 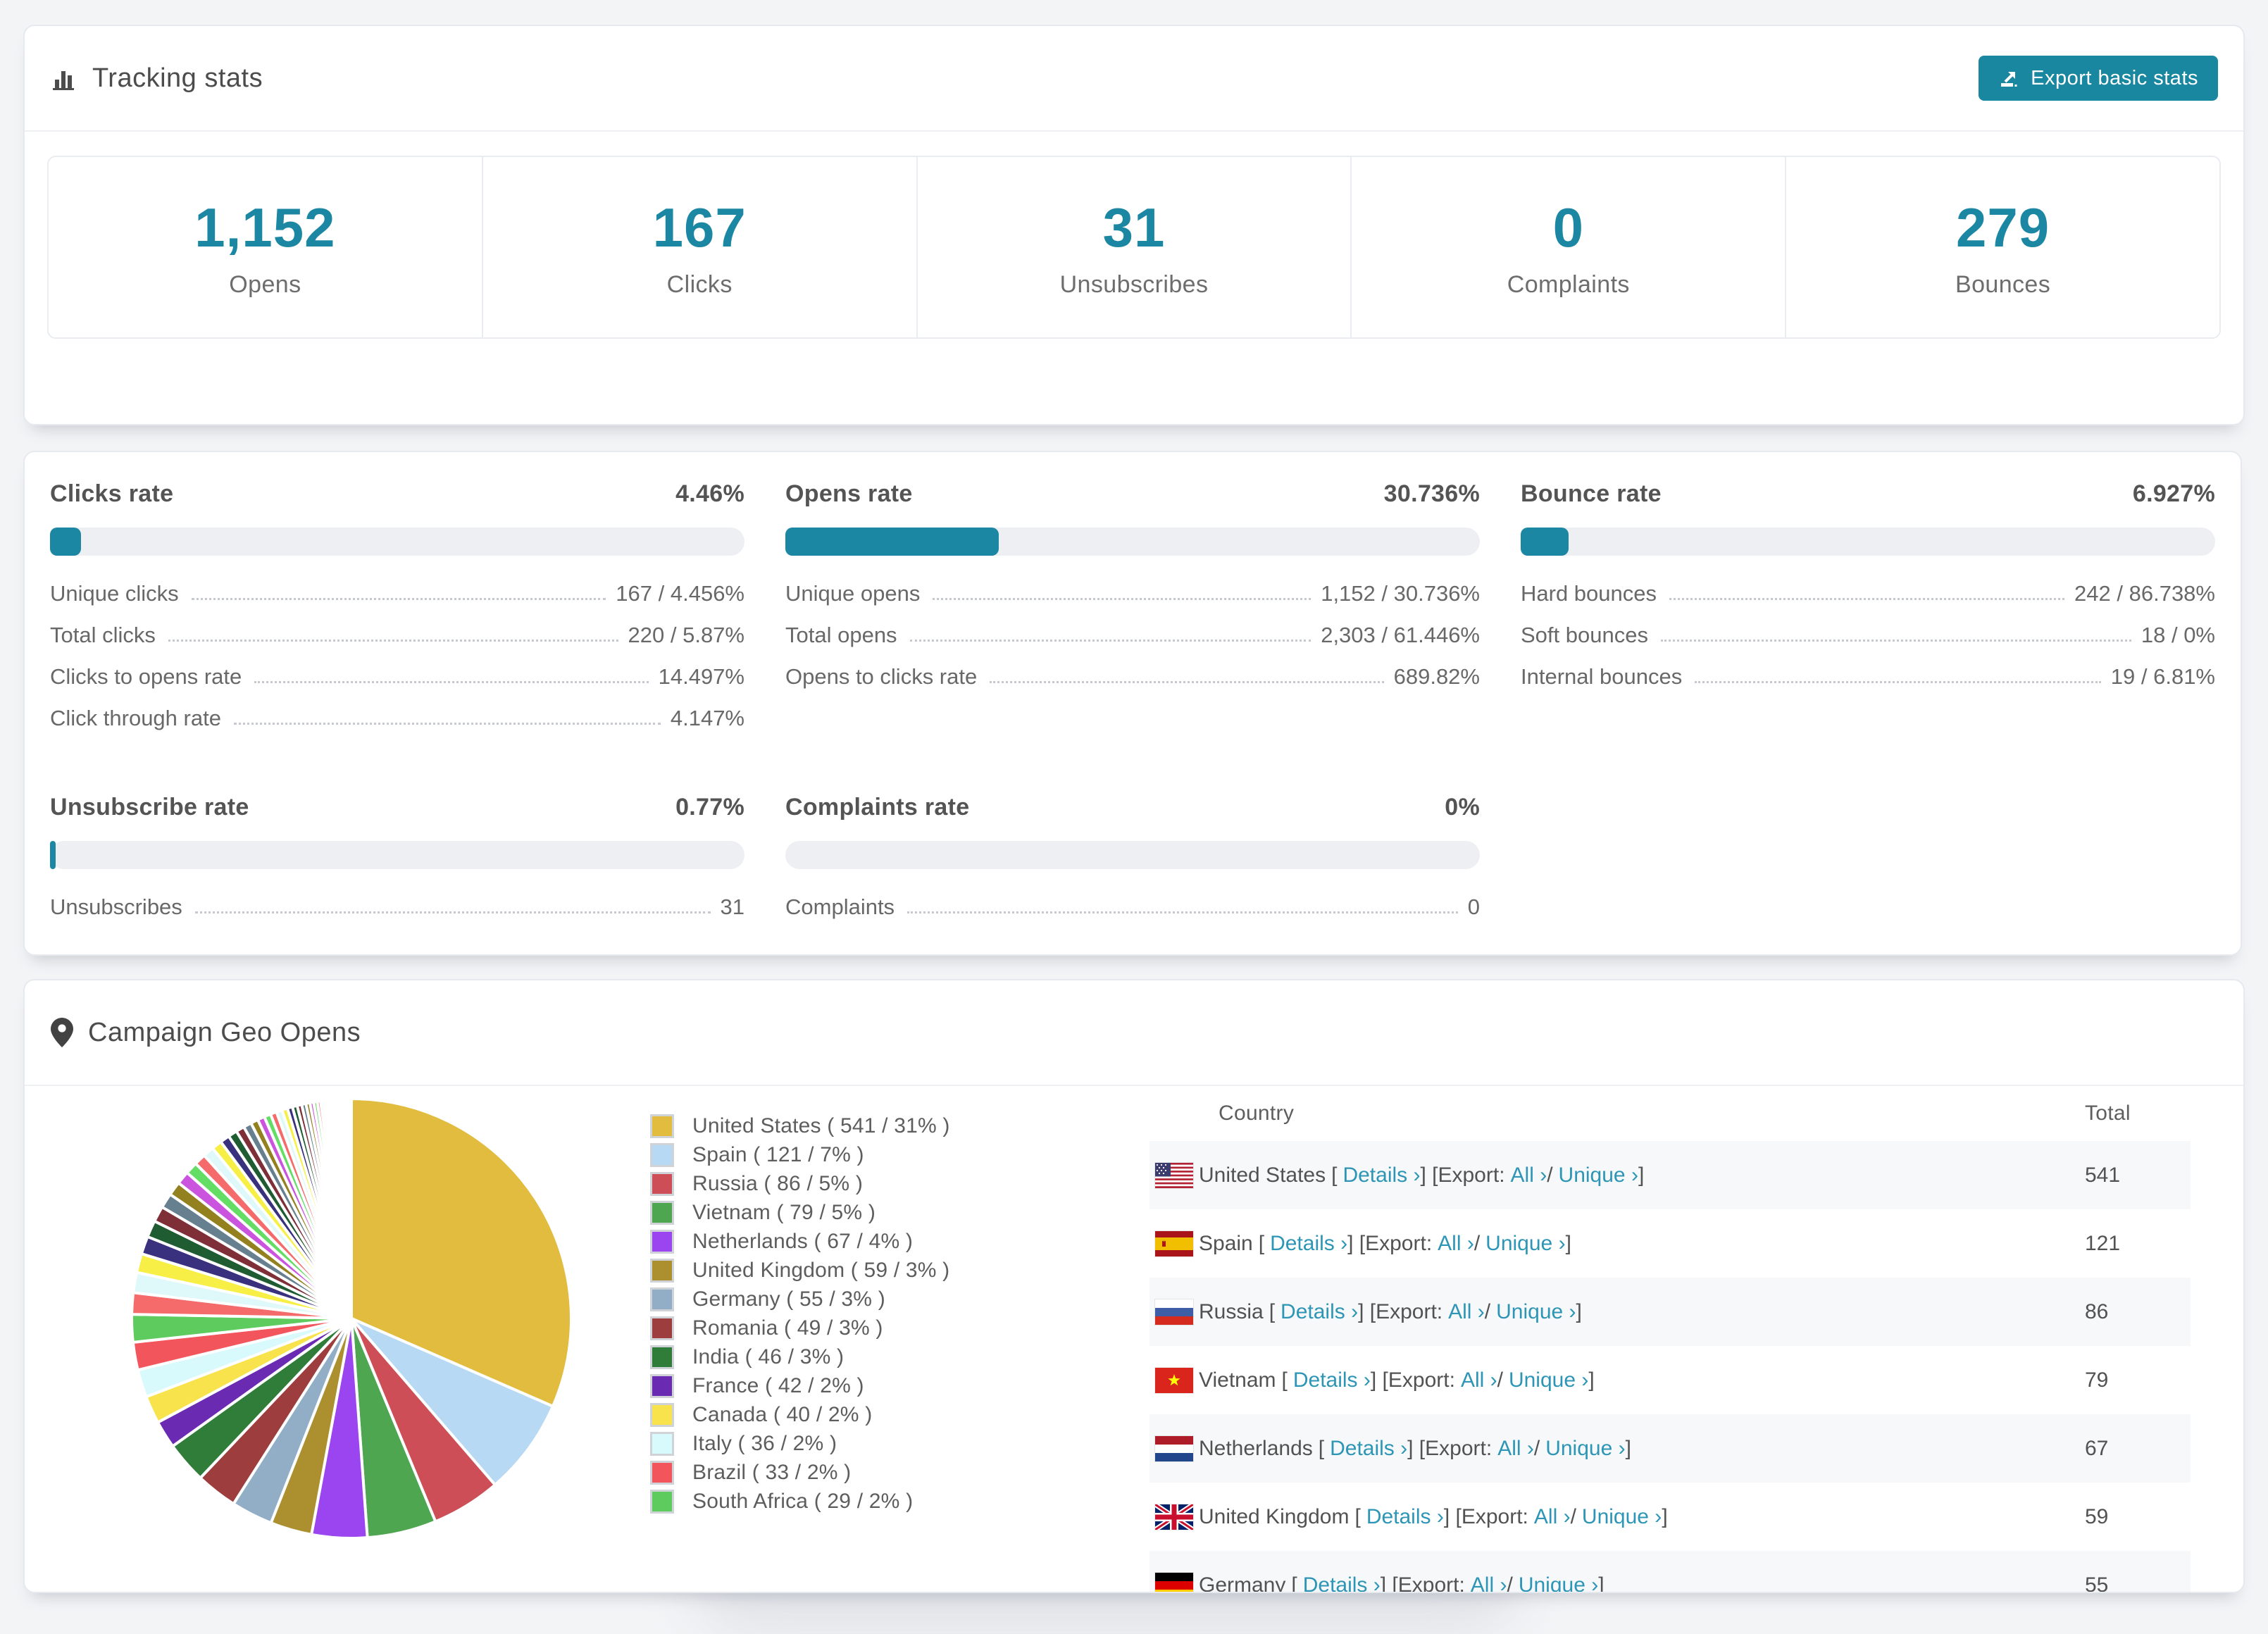 What do you see at coordinates (800, 1183) in the screenshot?
I see `legend-item: Russia ( 86 / 5% )` at bounding box center [800, 1183].